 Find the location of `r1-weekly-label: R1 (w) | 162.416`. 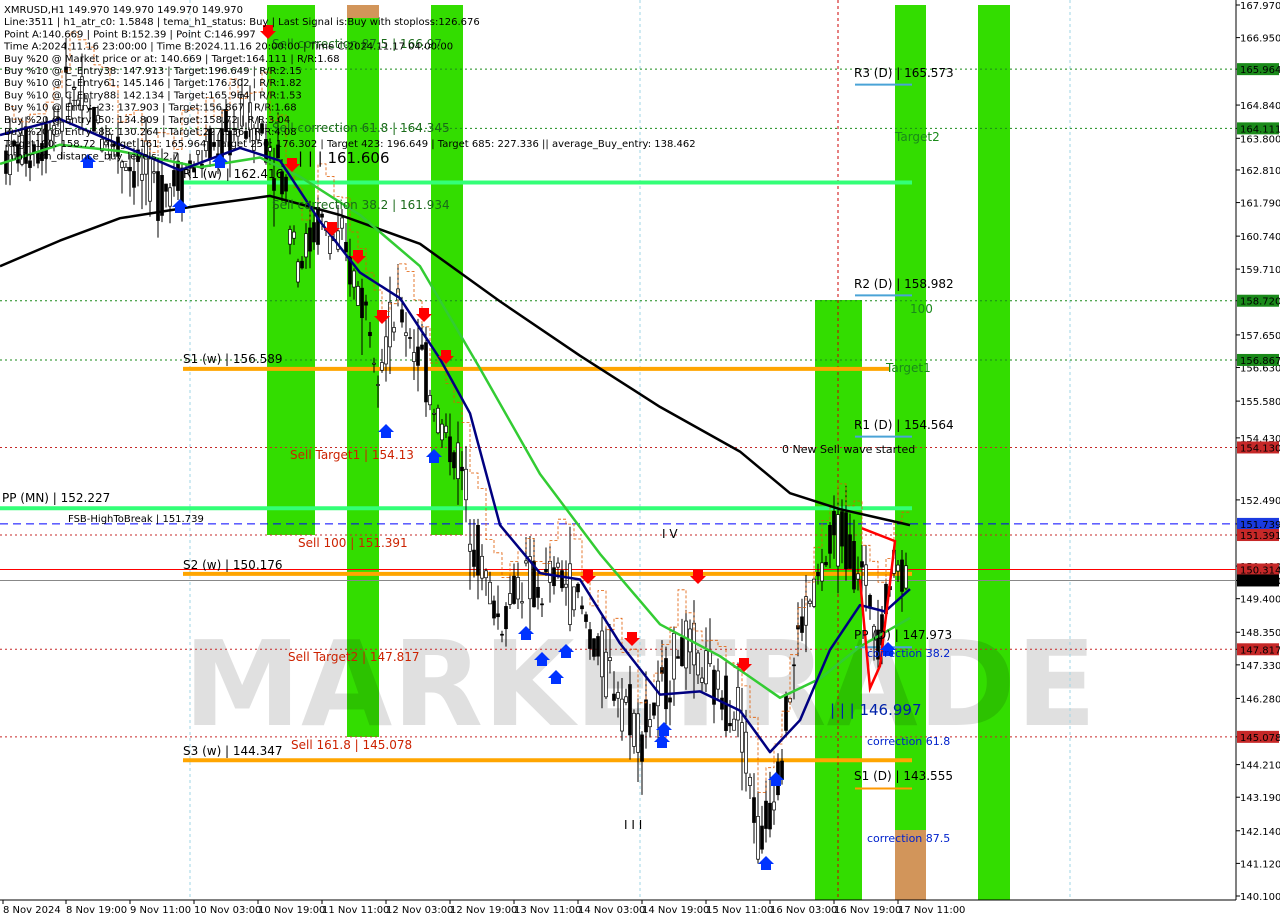

r1-weekly-label: R1 (w) | 162.416 is located at coordinates (233, 174).